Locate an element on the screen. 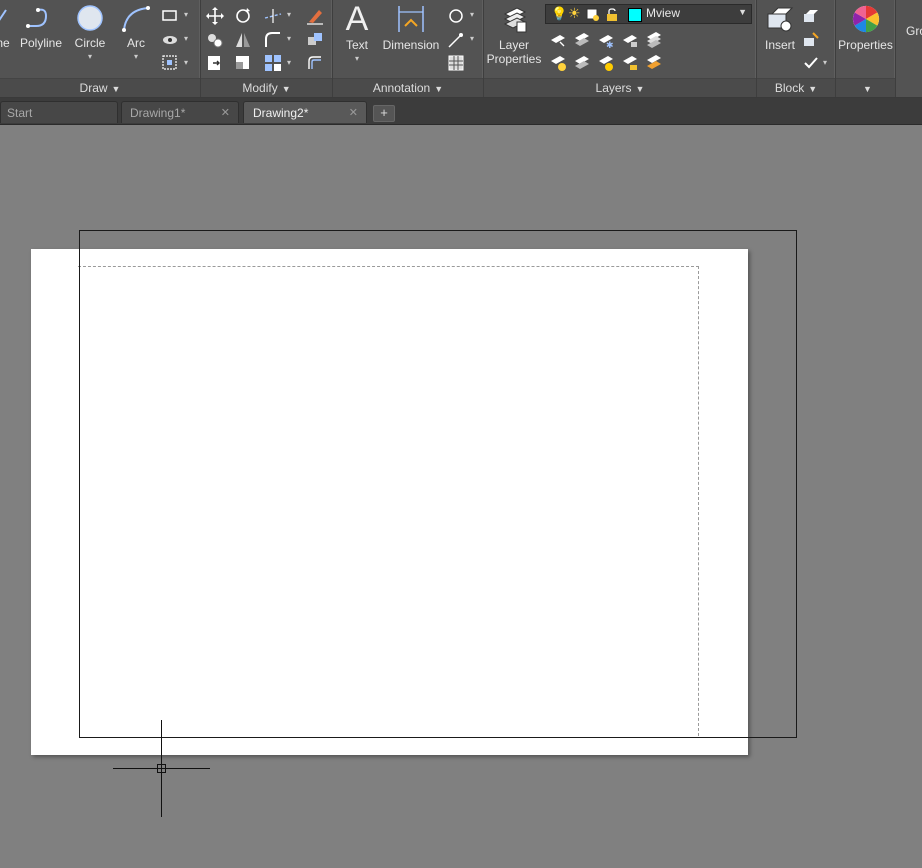 This screenshot has height=868, width=922. draw-panel: ne Polyline Circle ▾ Arc ▾ ▾ ▾ ▾ Draw▼ is located at coordinates (100, 48).